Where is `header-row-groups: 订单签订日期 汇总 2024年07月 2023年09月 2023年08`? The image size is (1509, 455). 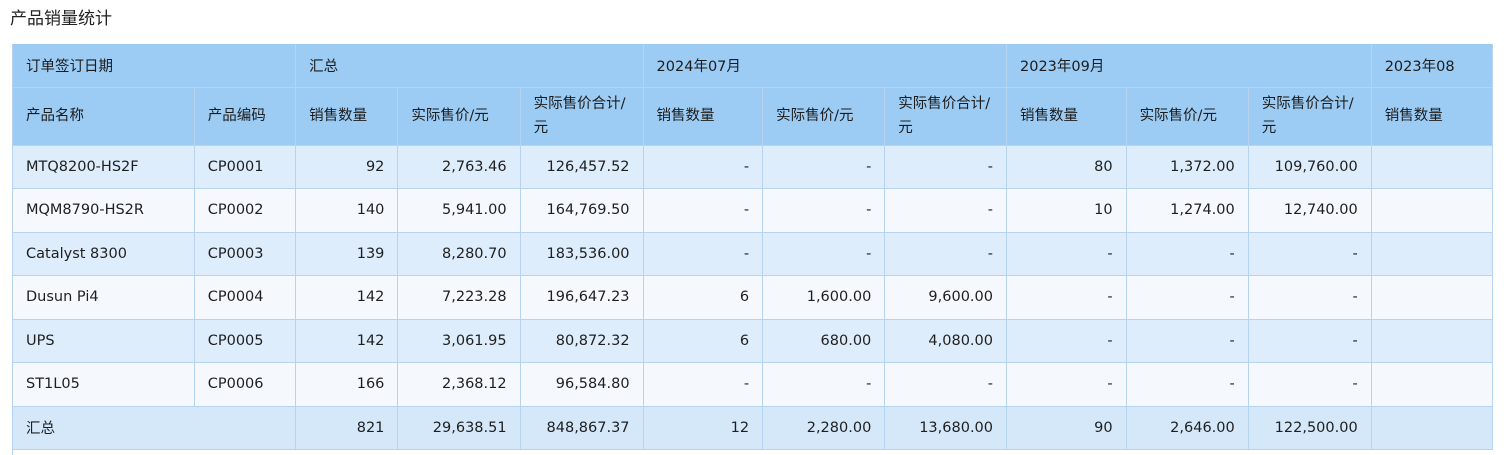
header-row-groups: 订单签订日期 汇总 2024年07月 2023年09月 2023年08 is located at coordinates (753, 66).